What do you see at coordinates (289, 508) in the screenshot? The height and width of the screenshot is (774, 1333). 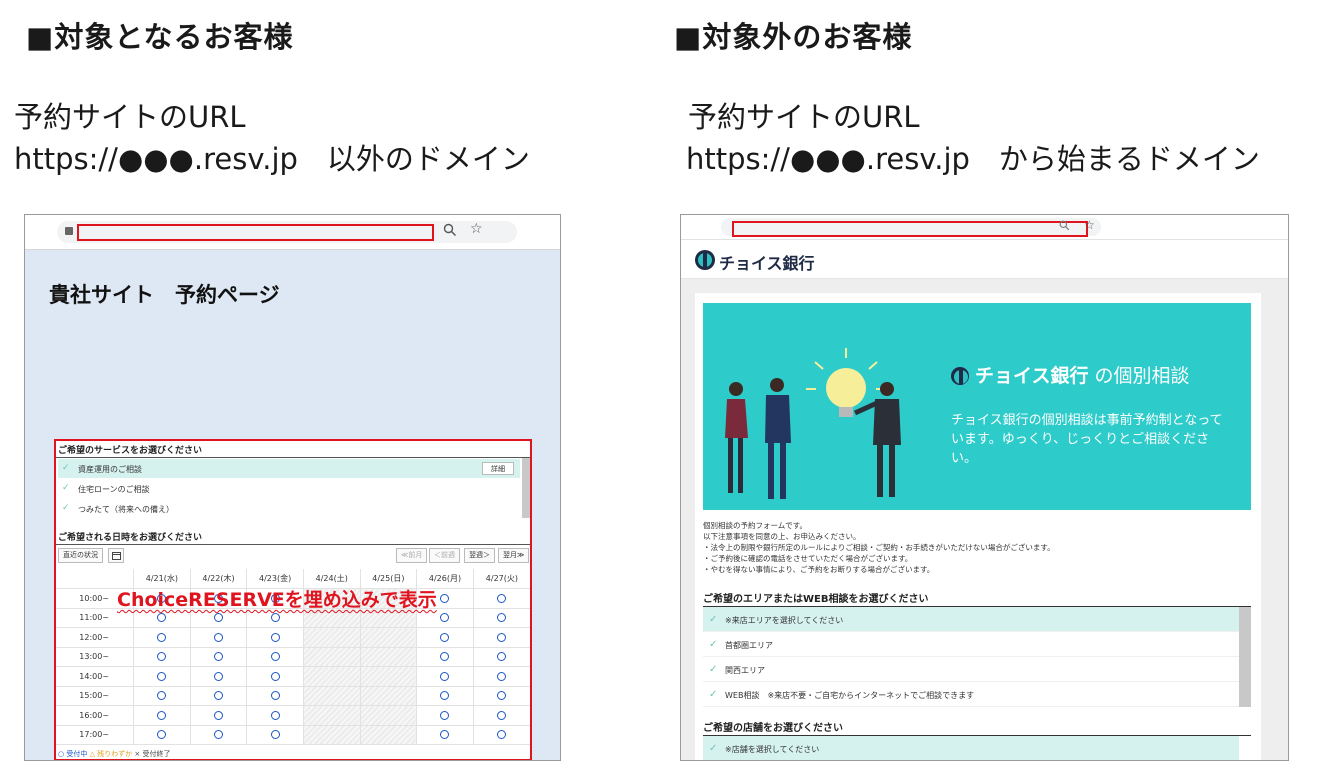 I see `service-option: ✓ つみたて（将来への備え）` at bounding box center [289, 508].